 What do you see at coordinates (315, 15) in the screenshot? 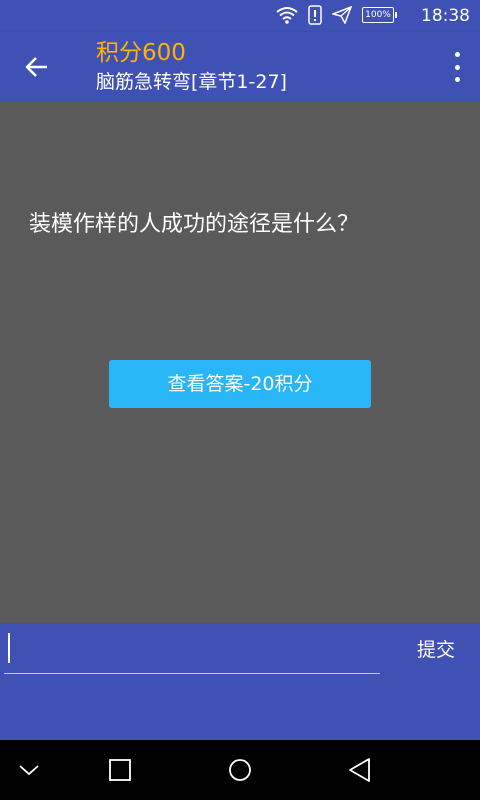
I see `alert-icon` at bounding box center [315, 15].